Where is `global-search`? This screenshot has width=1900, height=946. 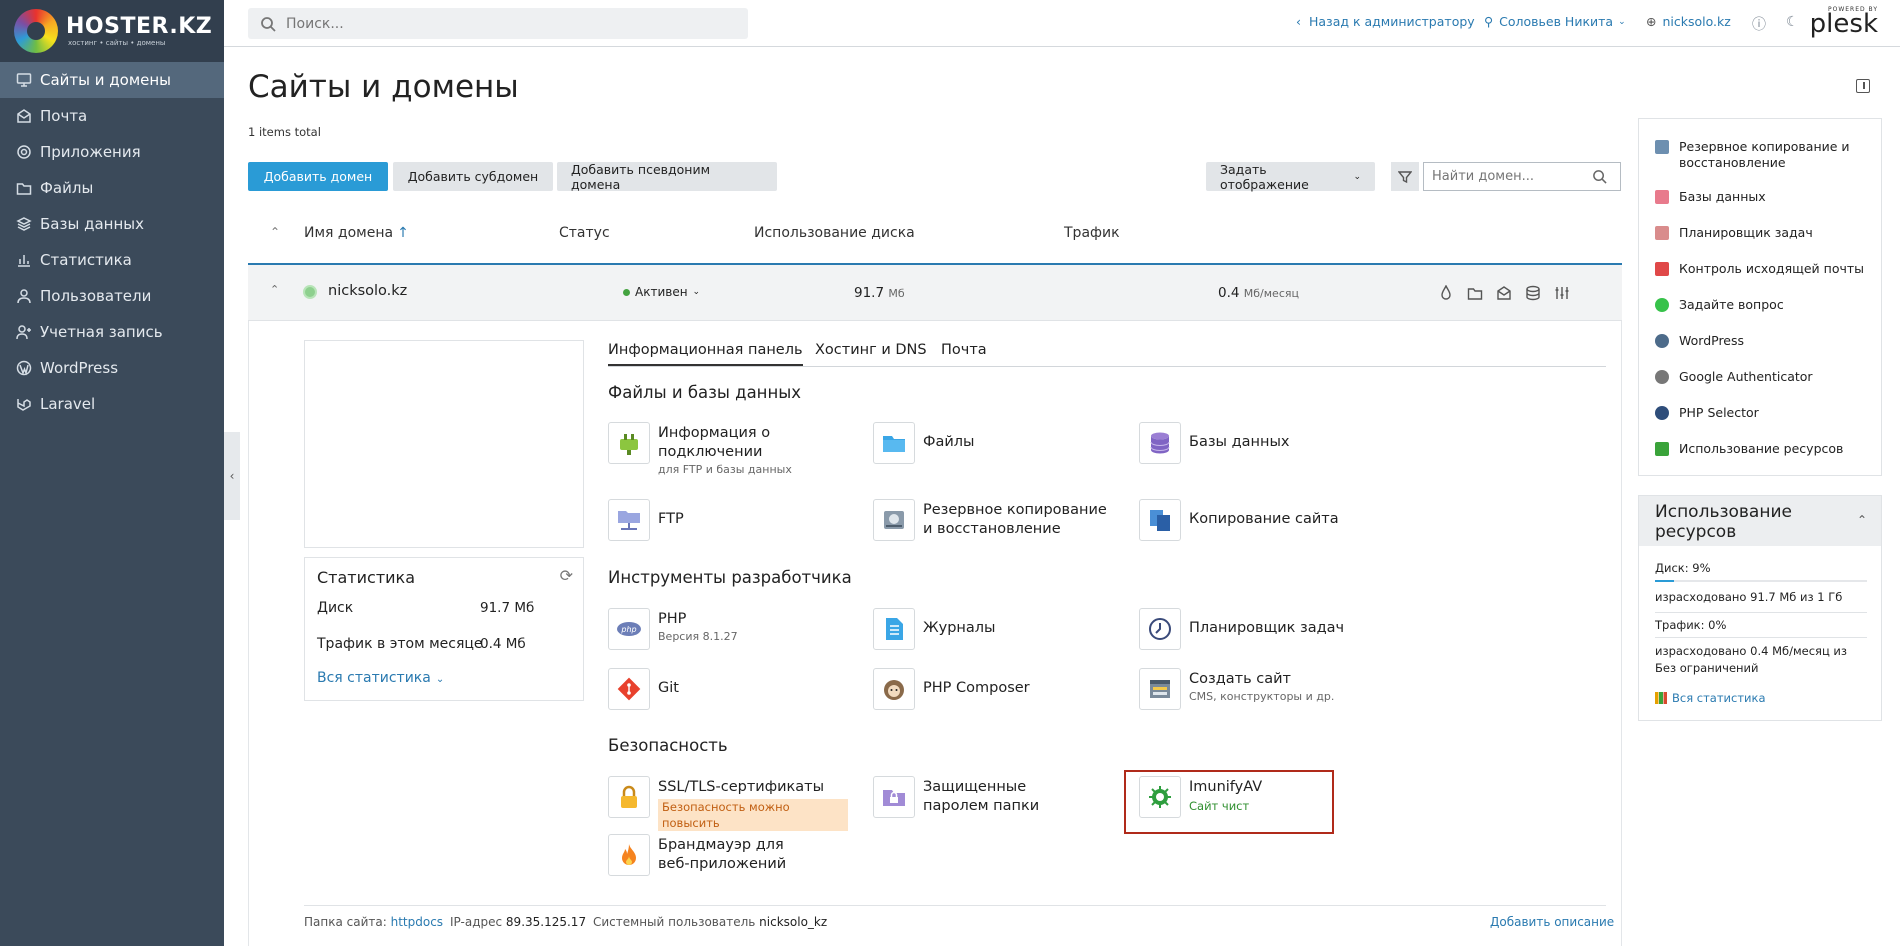 global-search is located at coordinates (498, 23).